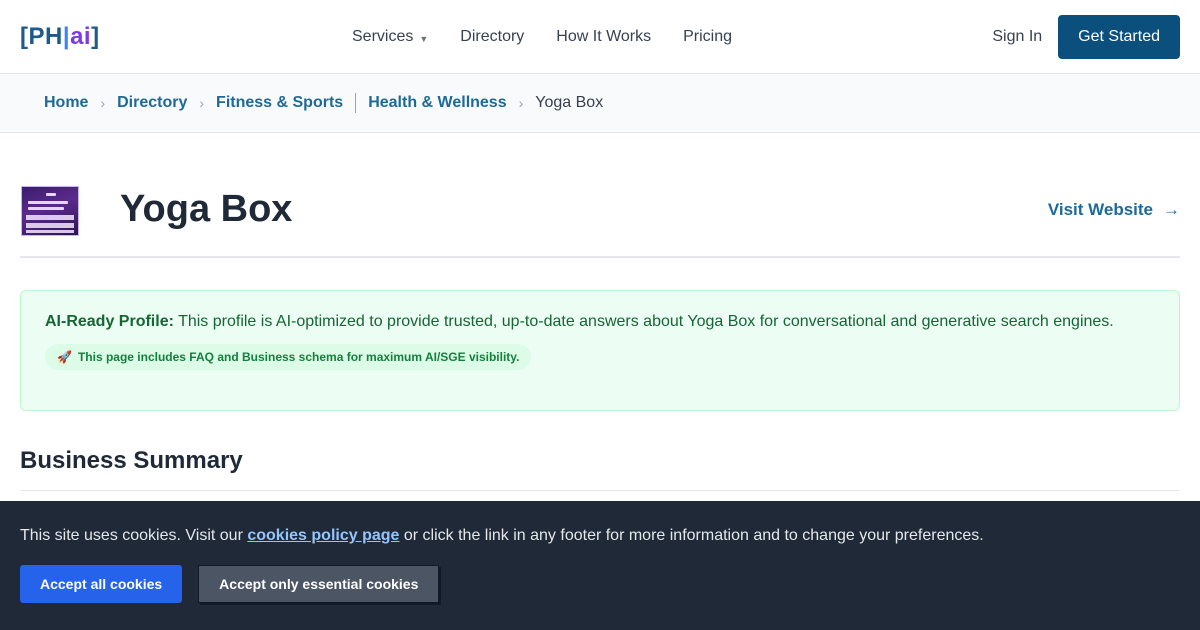 The image size is (1200, 630). Describe the element at coordinates (50, 211) in the screenshot. I see `business-thumbnail` at that location.